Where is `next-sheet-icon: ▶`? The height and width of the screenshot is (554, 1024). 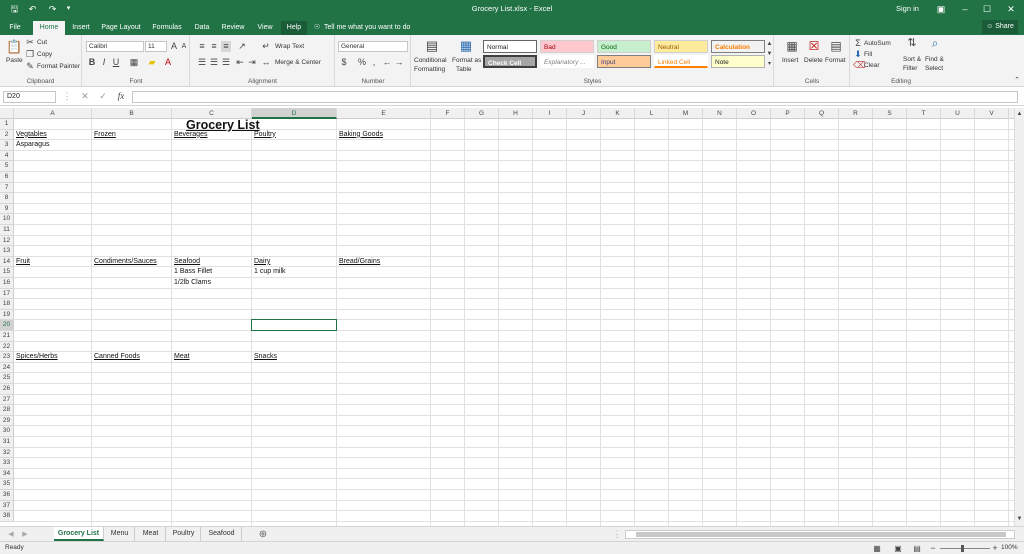 next-sheet-icon: ▶ is located at coordinates (25, 534).